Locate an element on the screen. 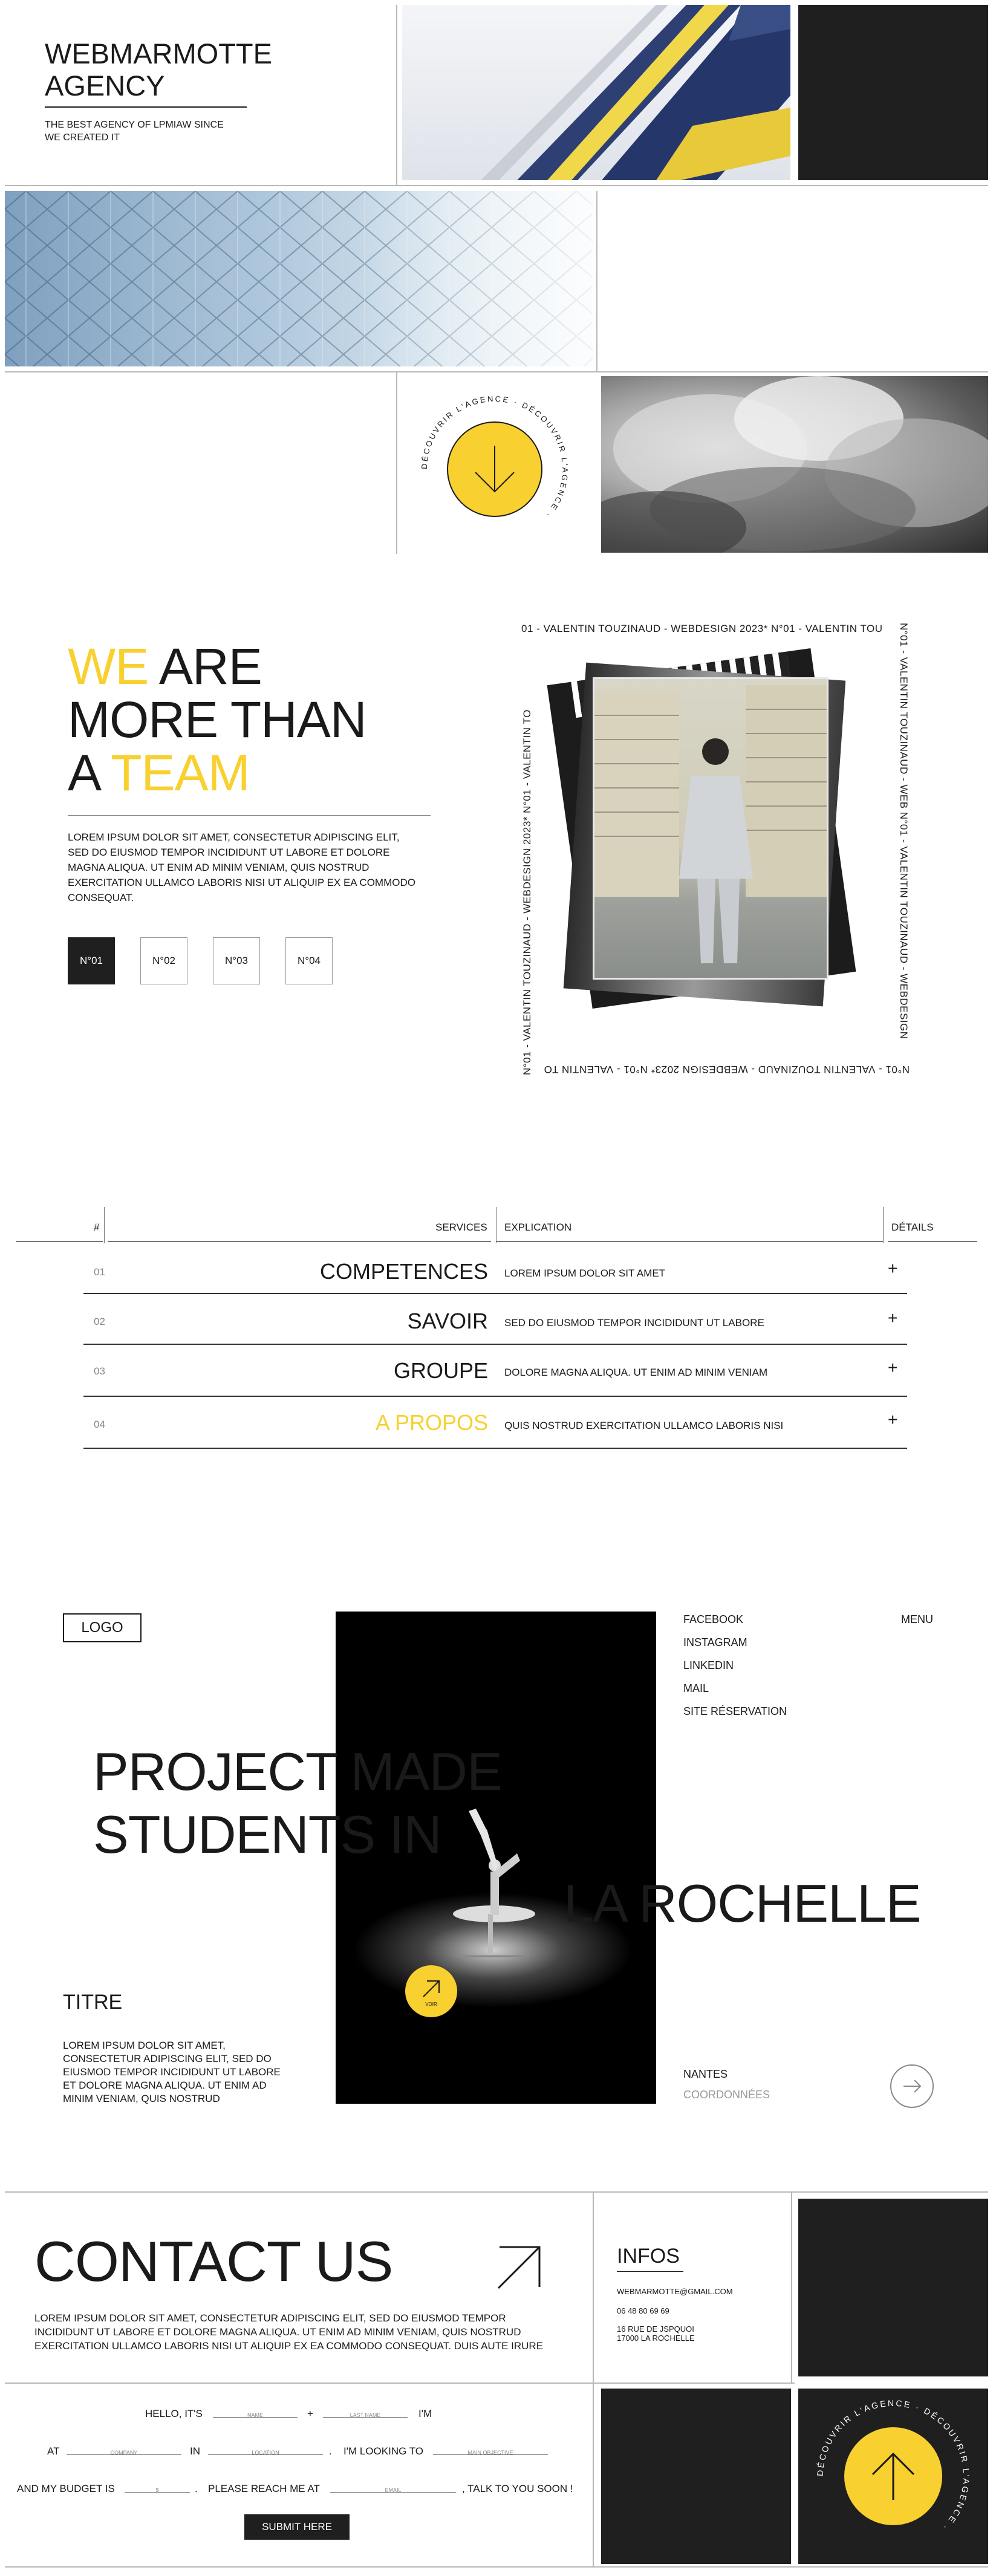 The width and height of the screenshot is (993, 2576). glass-facade-illustration is located at coordinates (299, 278).